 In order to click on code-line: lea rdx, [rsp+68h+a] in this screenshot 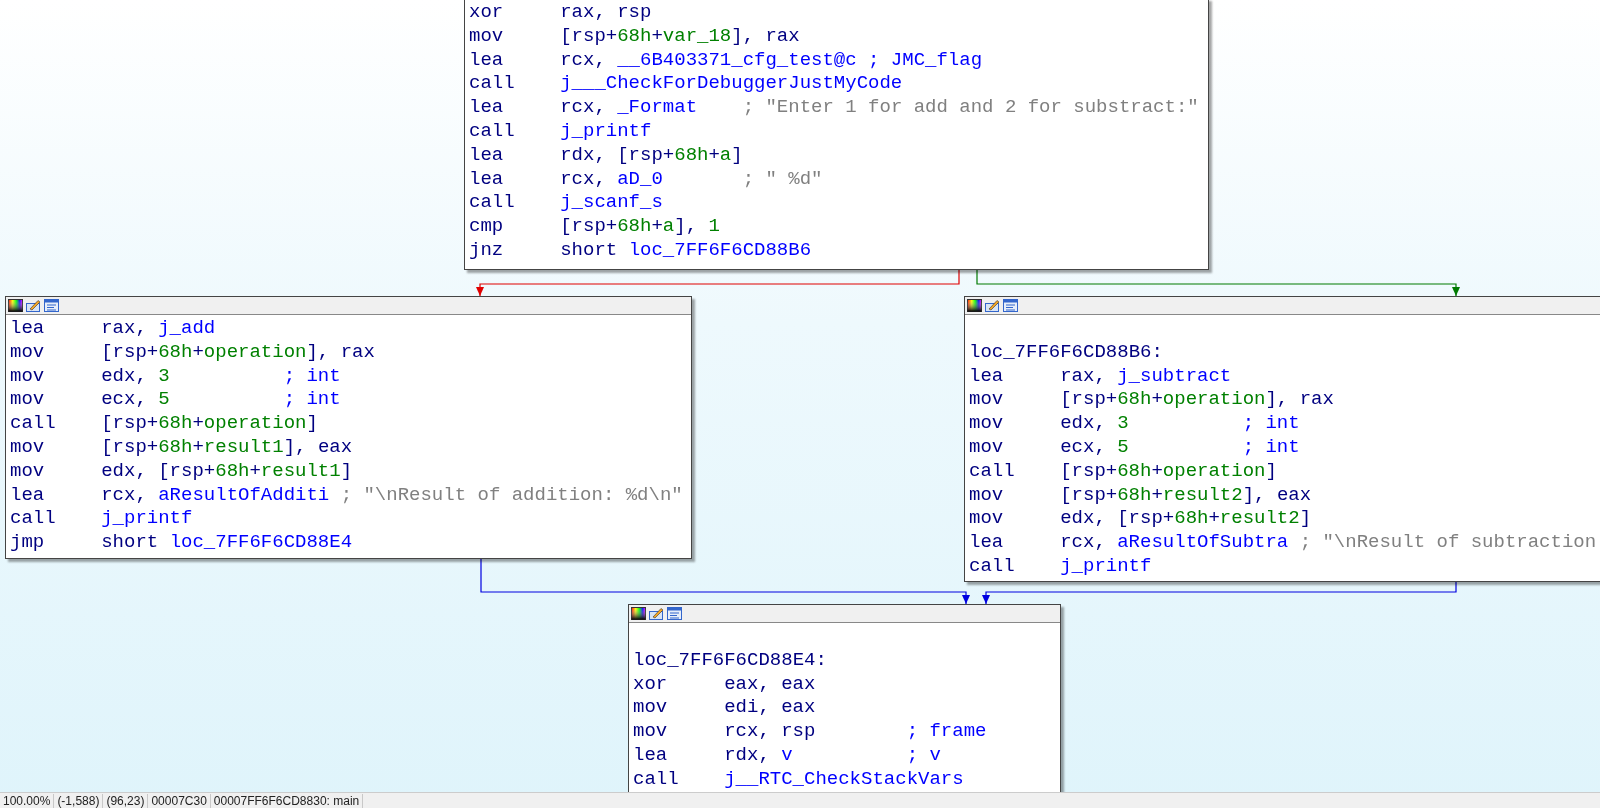, I will do `click(606, 155)`.